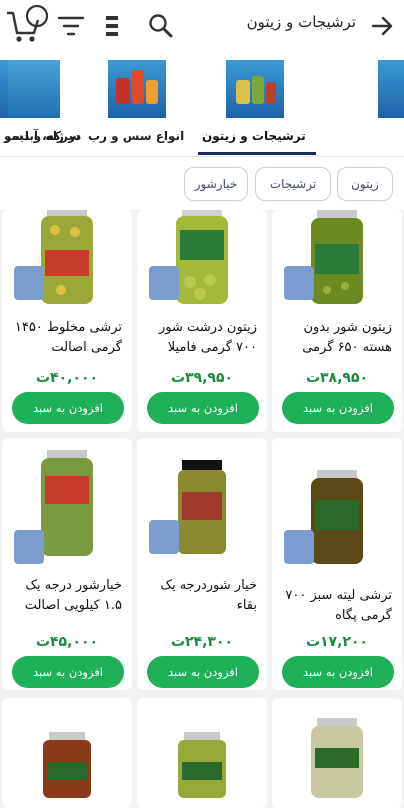 The image size is (404, 808). What do you see at coordinates (337, 642) in the screenshot?
I see `product-price: ۱۷,۲۰۰ت` at bounding box center [337, 642].